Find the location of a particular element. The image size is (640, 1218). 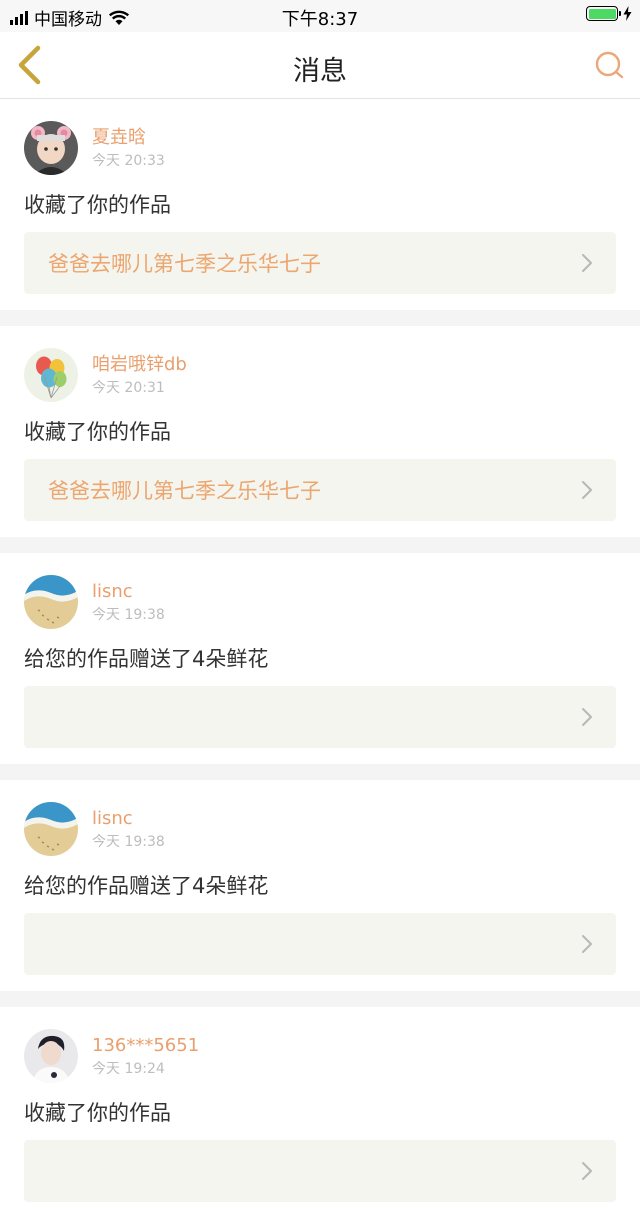

message-header: 136***5651 今天 19:24 is located at coordinates (320, 1045).